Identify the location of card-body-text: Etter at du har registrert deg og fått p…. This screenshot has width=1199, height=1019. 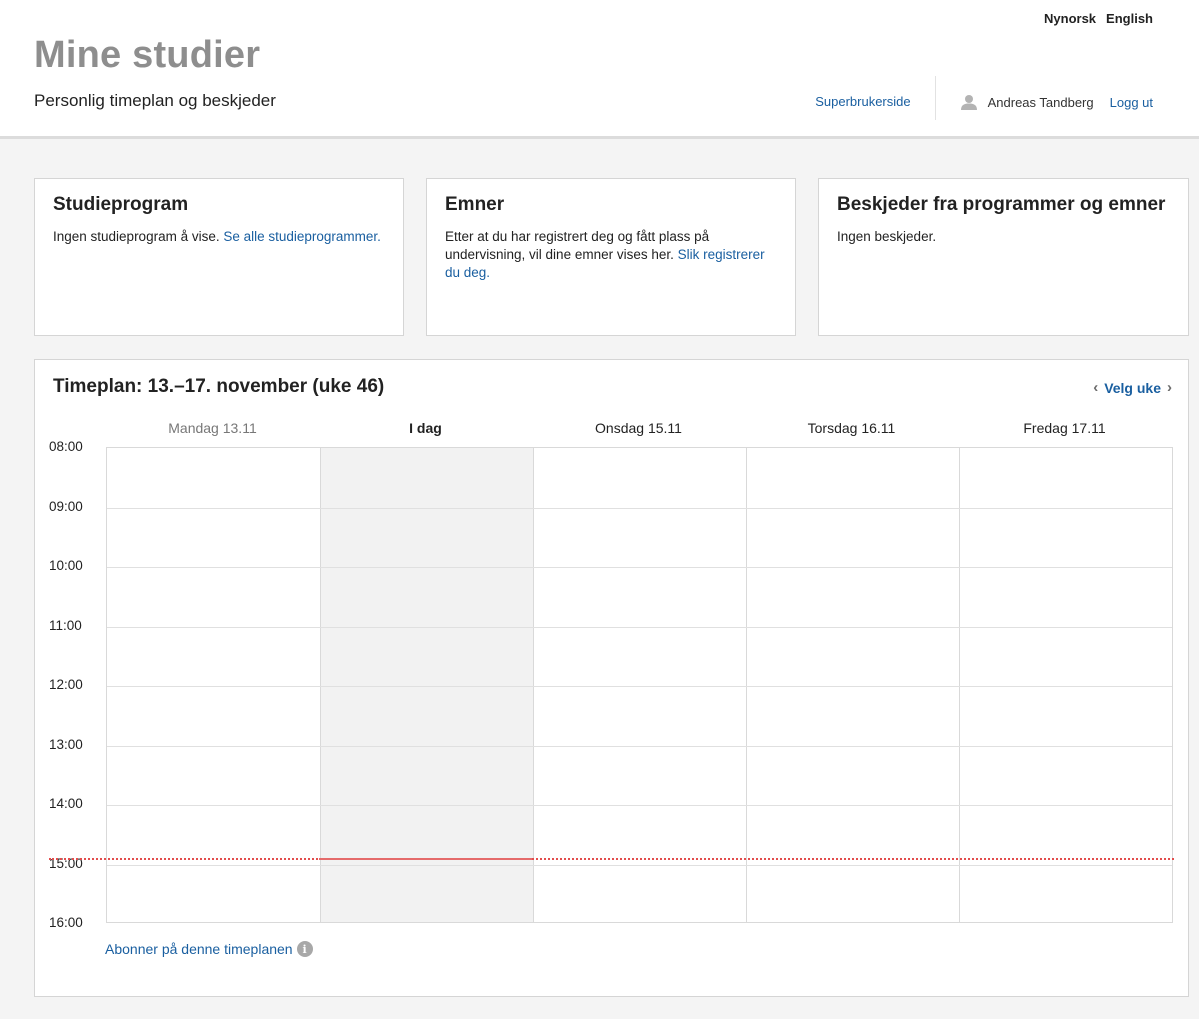
(577, 245).